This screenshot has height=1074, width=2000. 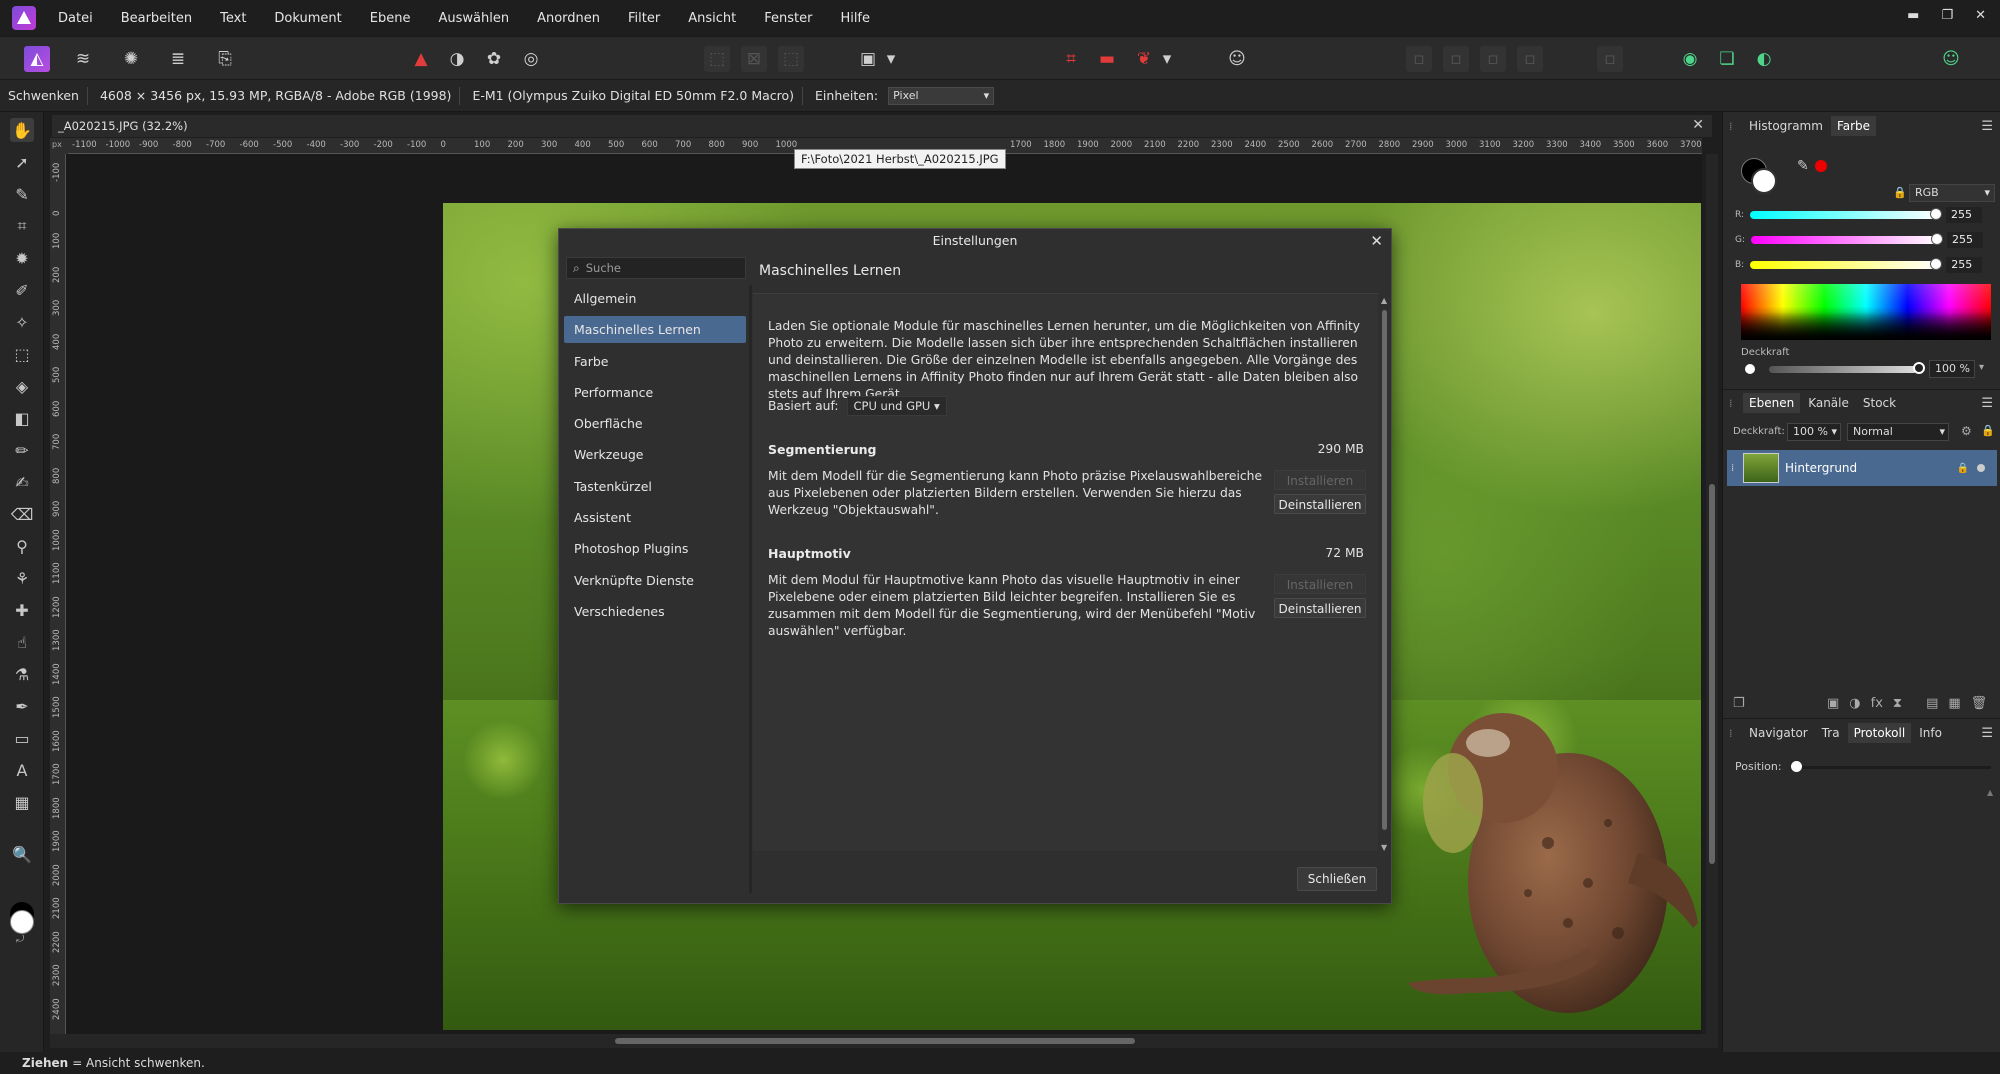 What do you see at coordinates (1913, 15) in the screenshot?
I see `minimize-icon: ▬` at bounding box center [1913, 15].